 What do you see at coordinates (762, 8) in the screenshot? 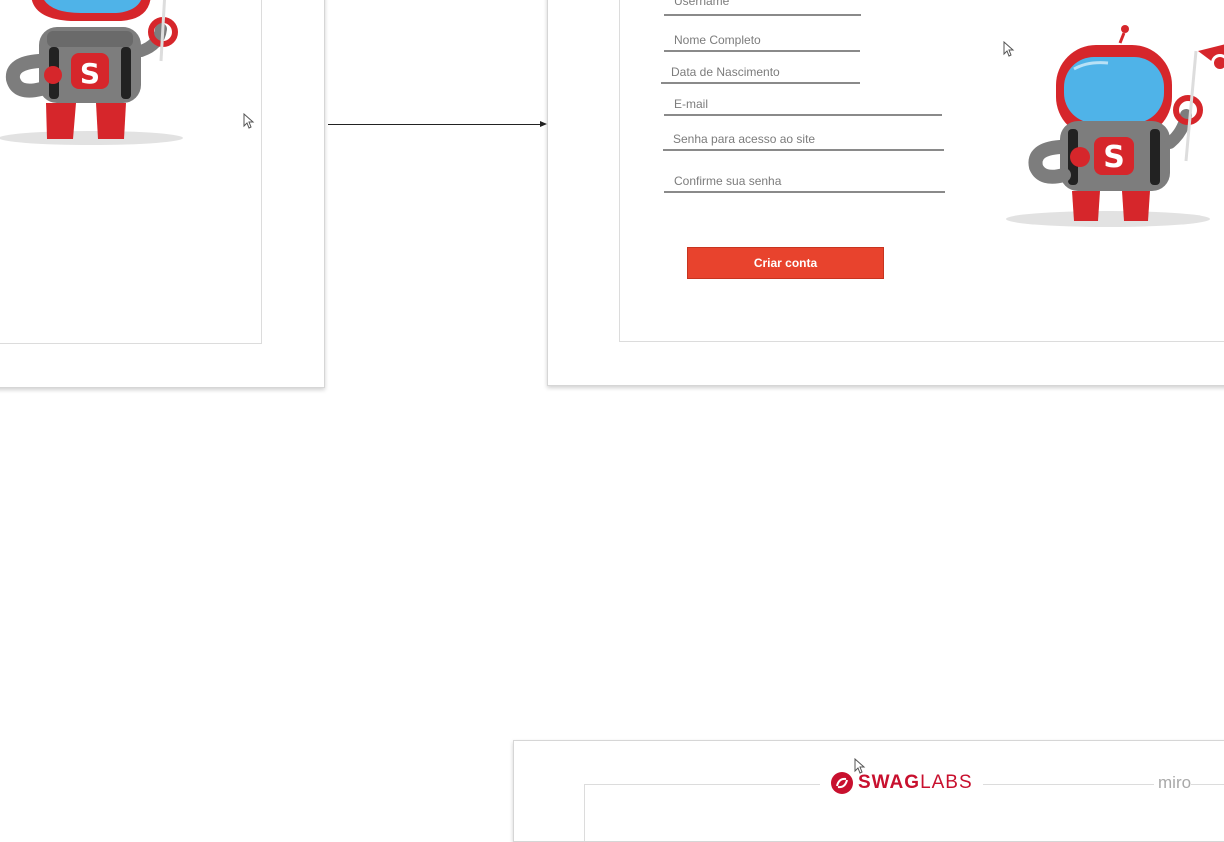
I see `username-field: Username` at bounding box center [762, 8].